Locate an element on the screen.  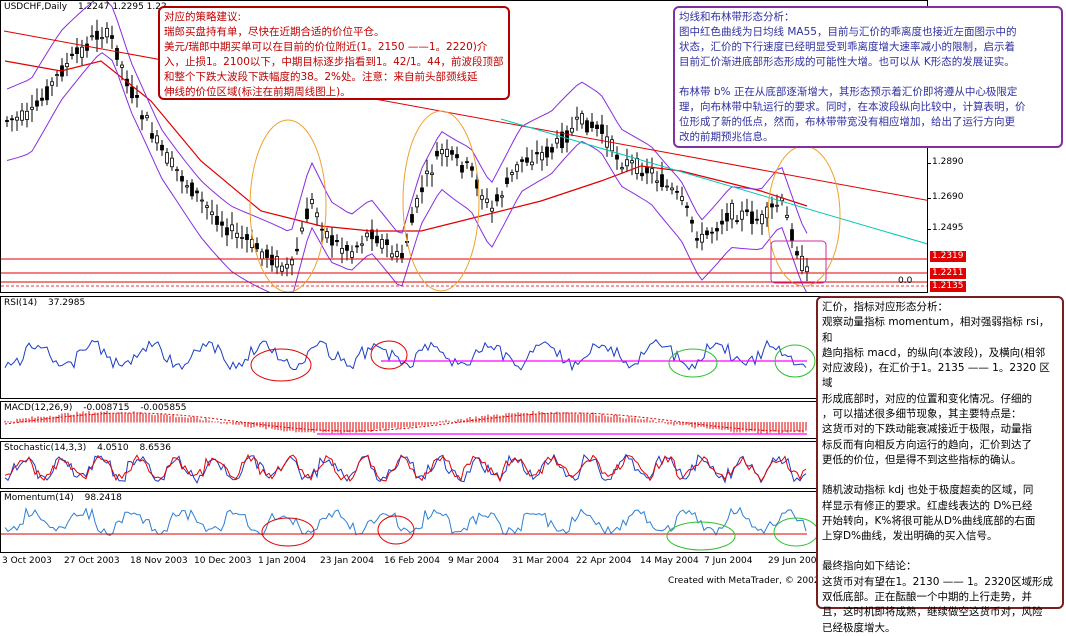
indicator-line: 趋向指标 macd，的纵向(本波段)，及横向(相邻 is located at coordinates (934, 352).